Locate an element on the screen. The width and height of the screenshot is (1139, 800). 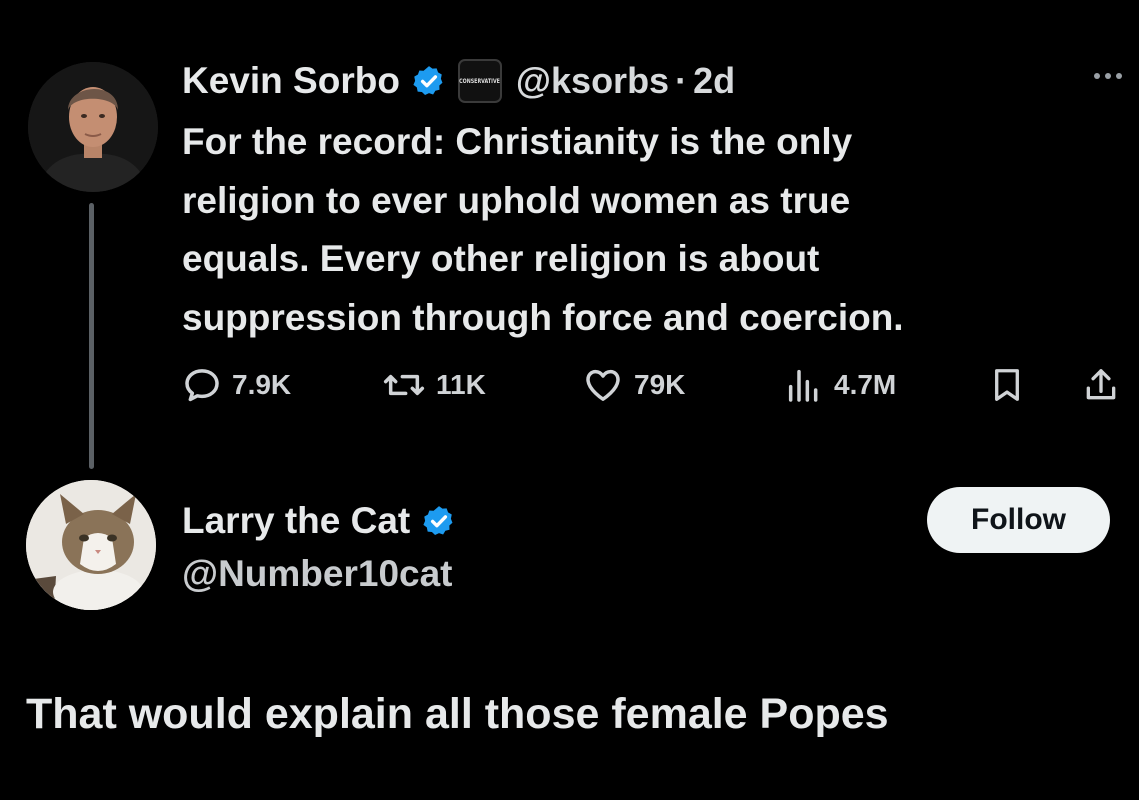
kevin-sorbo-avatar is located at coordinates (93, 127).